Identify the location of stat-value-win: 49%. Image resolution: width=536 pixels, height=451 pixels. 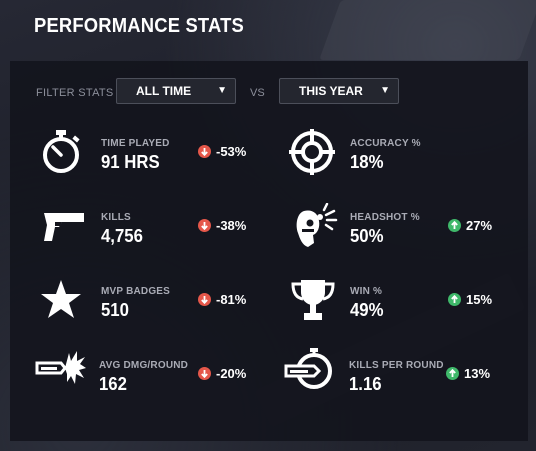
(367, 310).